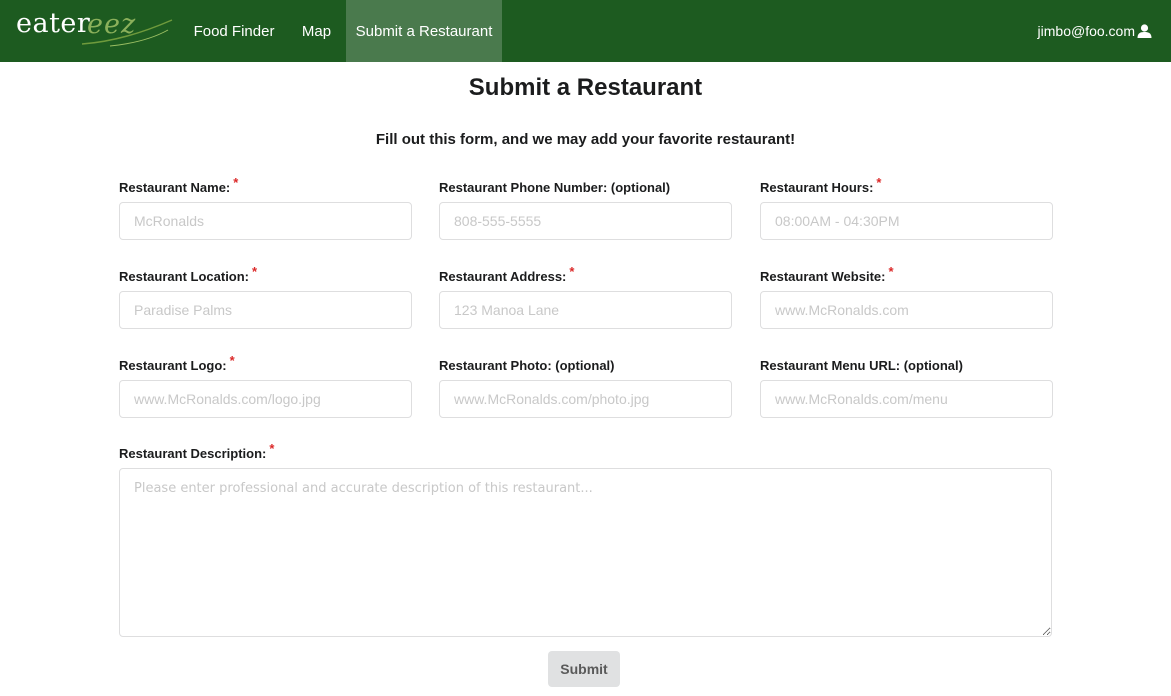 This screenshot has width=1171, height=696. I want to click on field-restaurant-name: Restaurant Name: *, so click(265, 207).